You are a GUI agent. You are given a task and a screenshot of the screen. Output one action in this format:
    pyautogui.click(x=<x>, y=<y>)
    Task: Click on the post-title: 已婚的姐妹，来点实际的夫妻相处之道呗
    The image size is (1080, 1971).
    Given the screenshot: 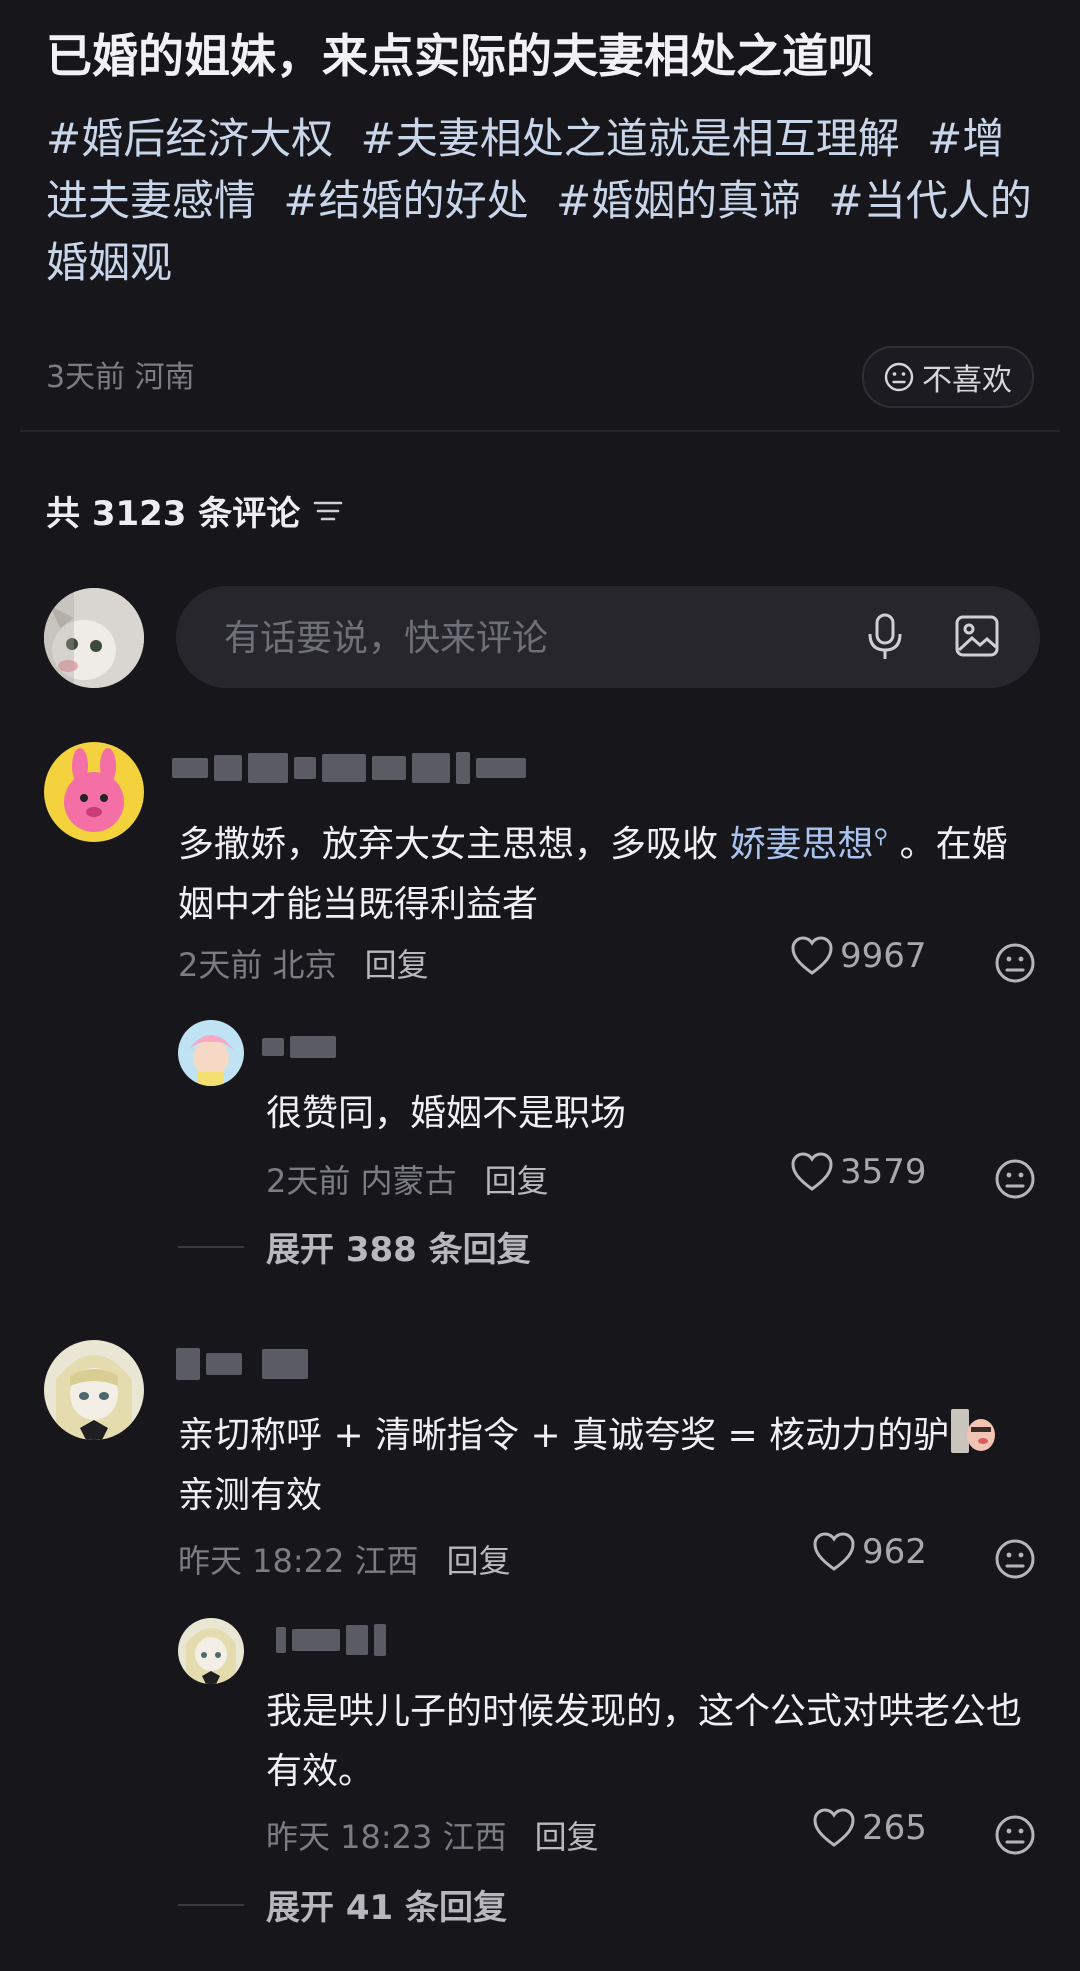 What is the action you would take?
    pyautogui.click(x=460, y=56)
    